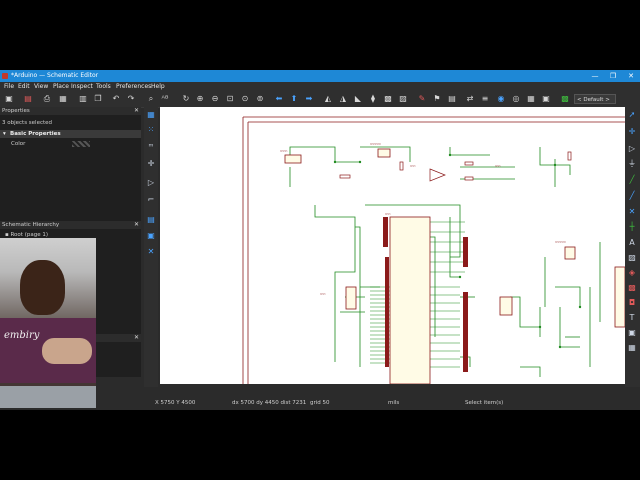  What do you see at coordinates (151, 220) in the screenshot?
I see `hierarchy-nav-icon: ▤` at bounding box center [151, 220].